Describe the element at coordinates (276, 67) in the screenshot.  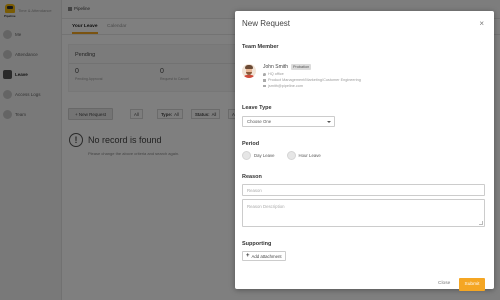
I see `member-name: John Smith` at that location.